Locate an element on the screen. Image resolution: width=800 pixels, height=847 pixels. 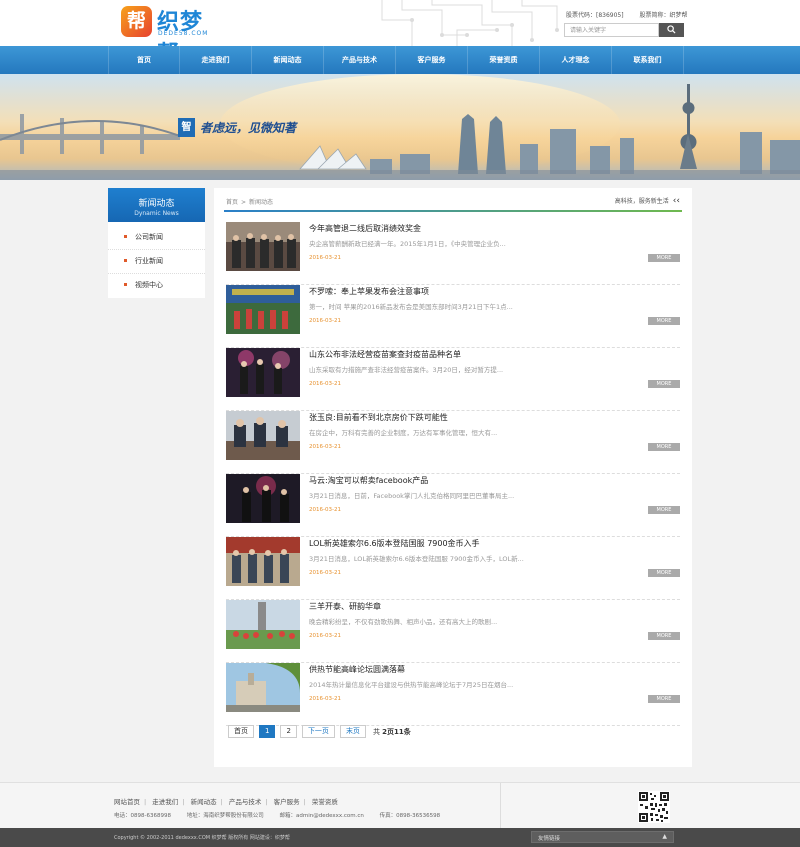
nav-item-products: 产品与技术 is located at coordinates (360, 60).